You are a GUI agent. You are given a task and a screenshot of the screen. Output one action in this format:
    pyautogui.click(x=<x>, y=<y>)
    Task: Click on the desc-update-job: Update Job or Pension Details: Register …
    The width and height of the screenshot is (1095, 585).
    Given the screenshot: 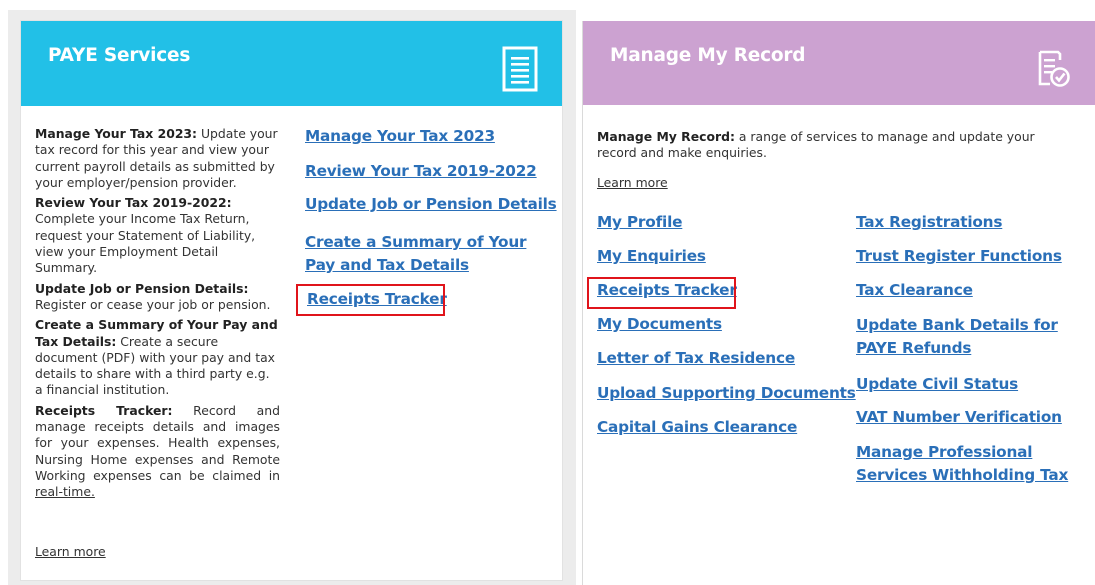 What is the action you would take?
    pyautogui.click(x=153, y=296)
    